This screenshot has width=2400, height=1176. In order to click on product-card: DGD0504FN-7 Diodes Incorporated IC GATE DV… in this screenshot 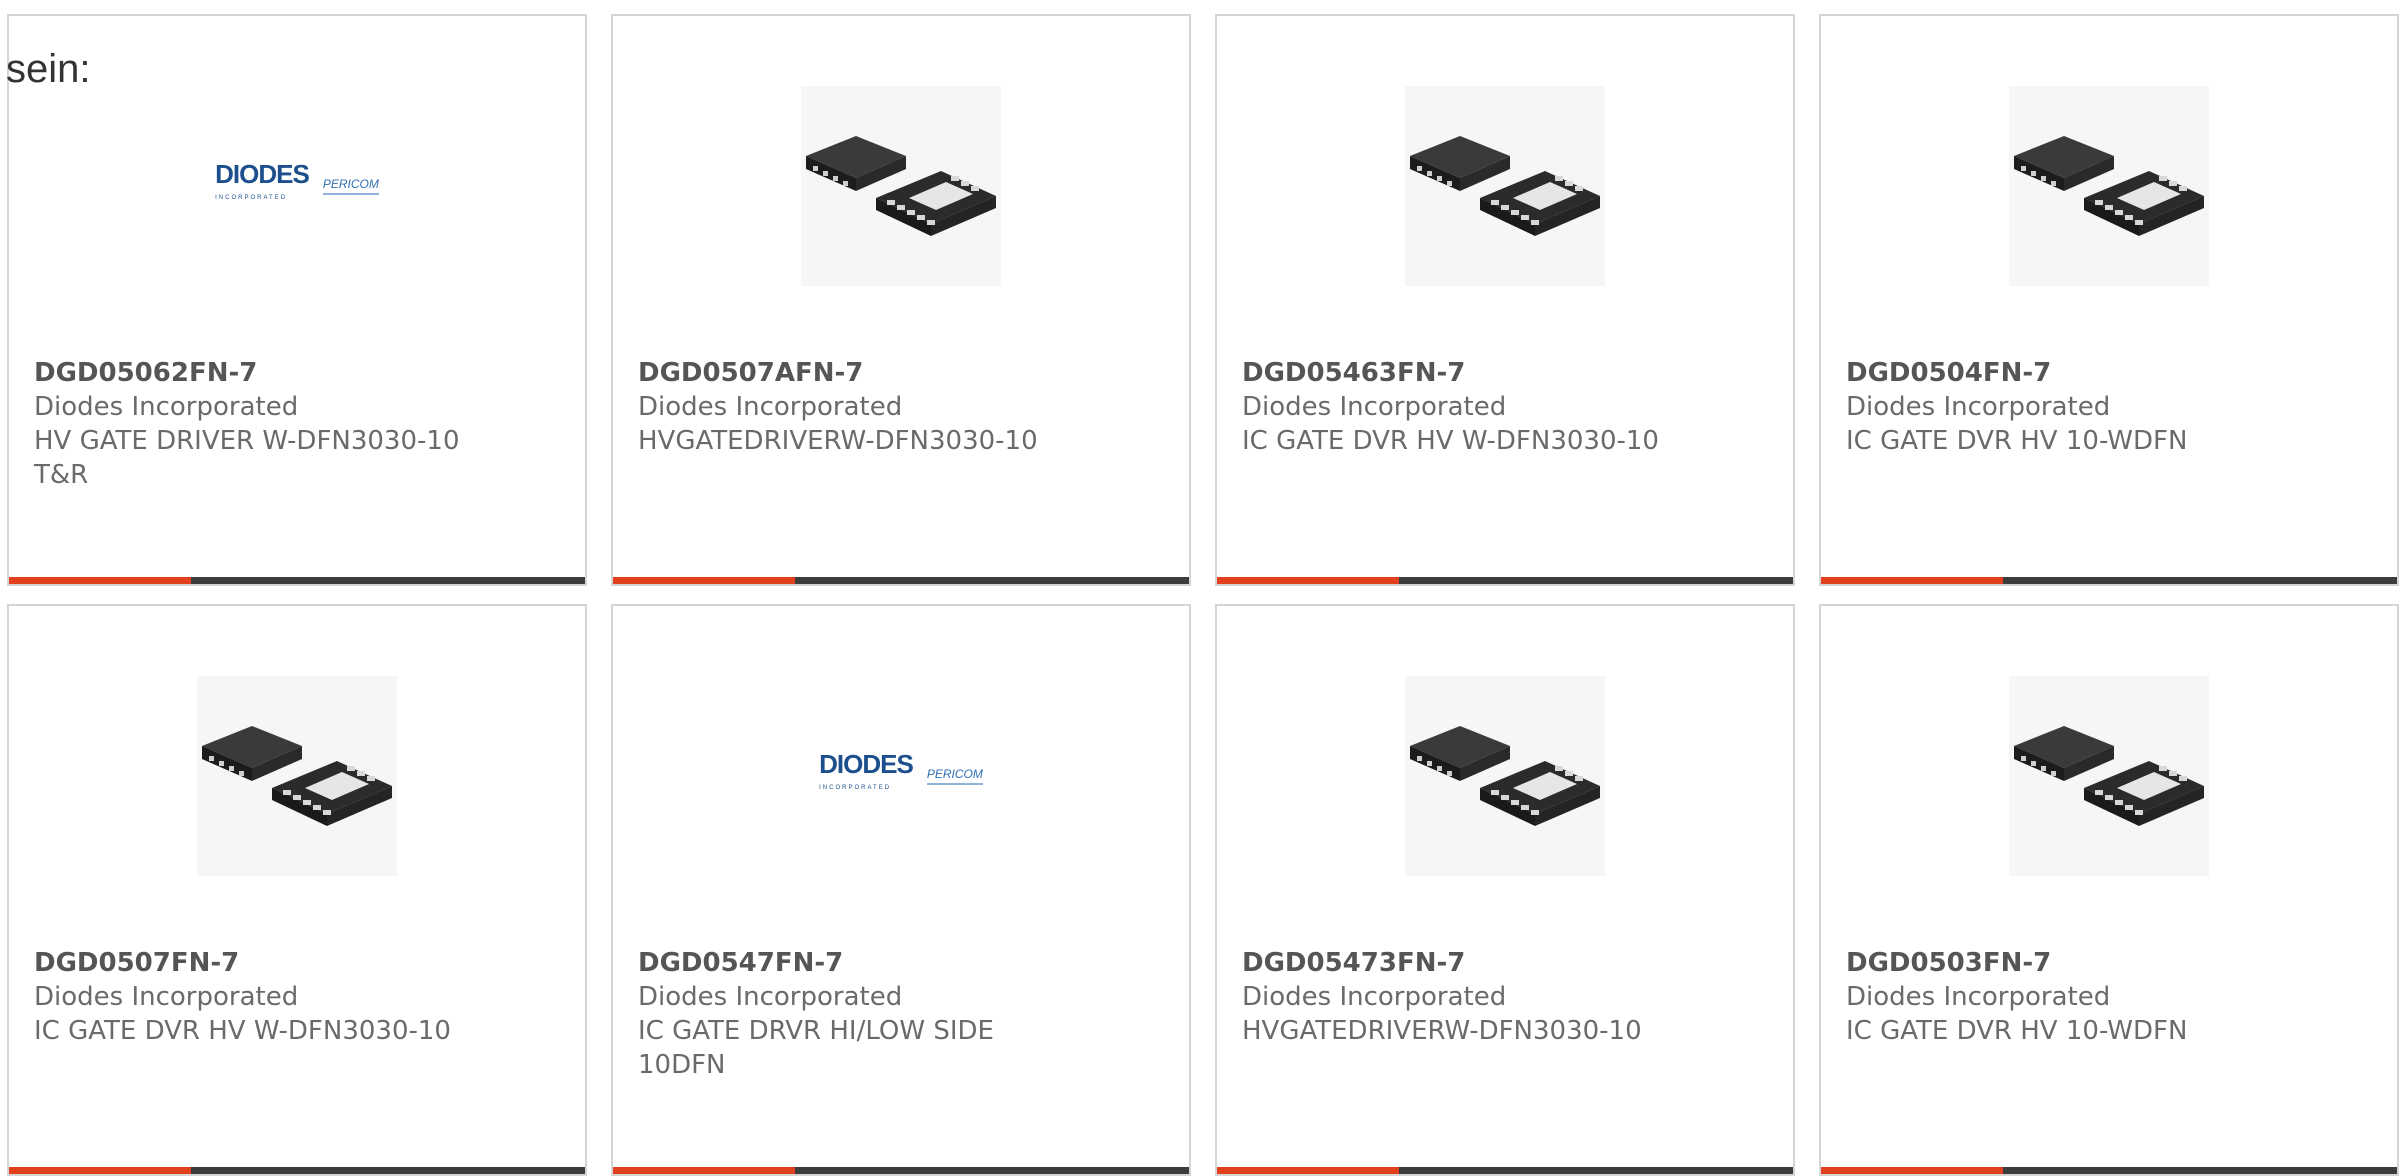, I will do `click(2109, 300)`.